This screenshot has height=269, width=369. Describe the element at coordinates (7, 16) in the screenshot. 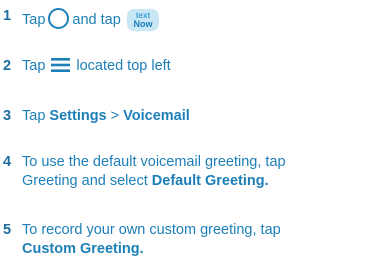

I see `step-number: 1` at that location.